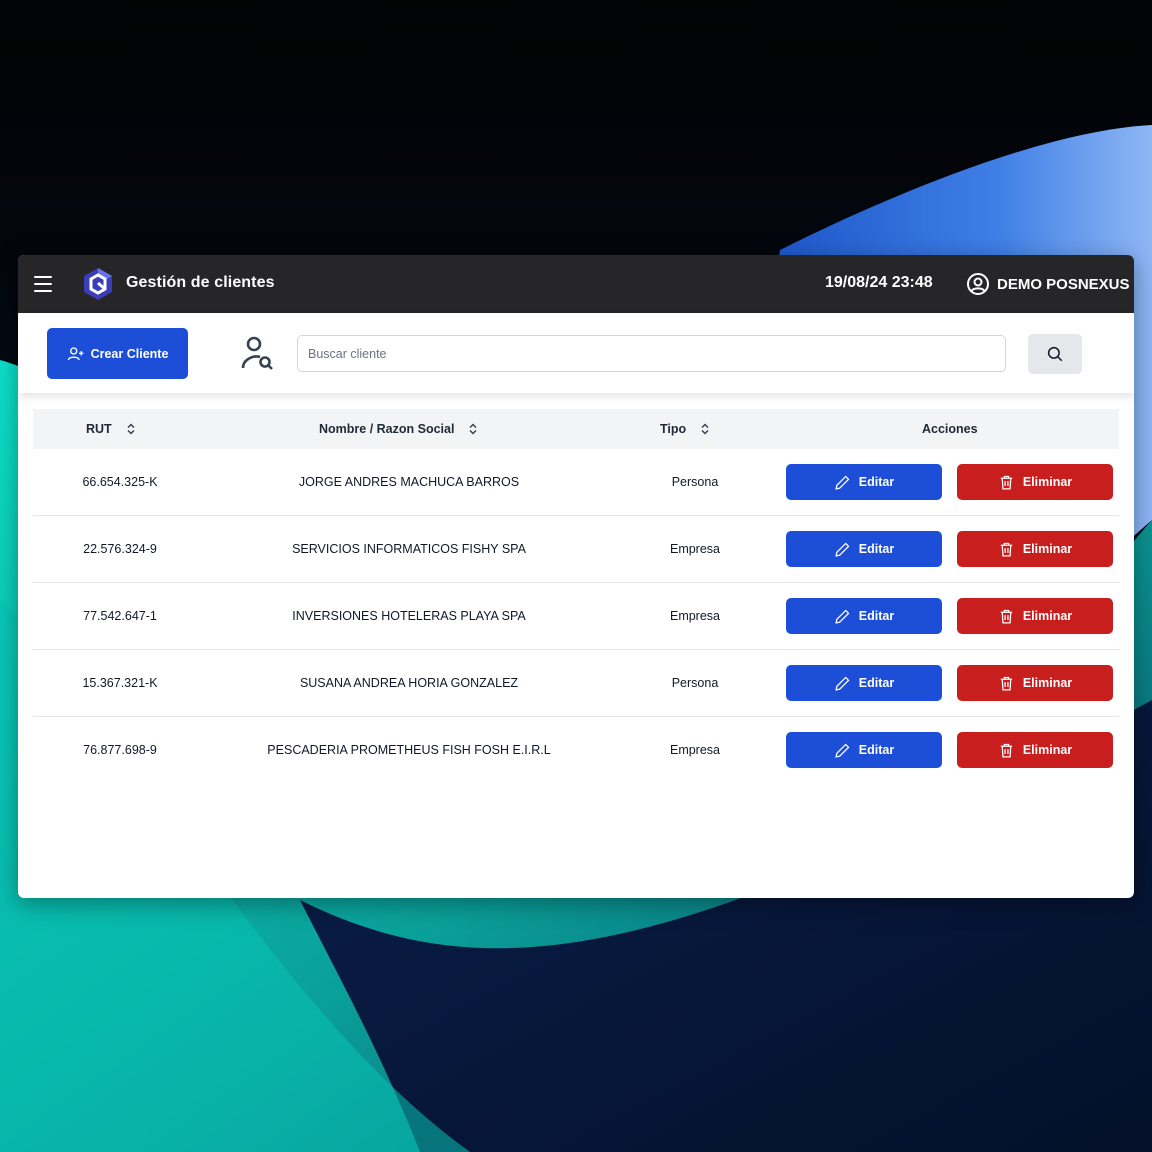 The image size is (1152, 1152). What do you see at coordinates (120, 616) in the screenshot?
I see `cell-rut: 77.542.647-1` at bounding box center [120, 616].